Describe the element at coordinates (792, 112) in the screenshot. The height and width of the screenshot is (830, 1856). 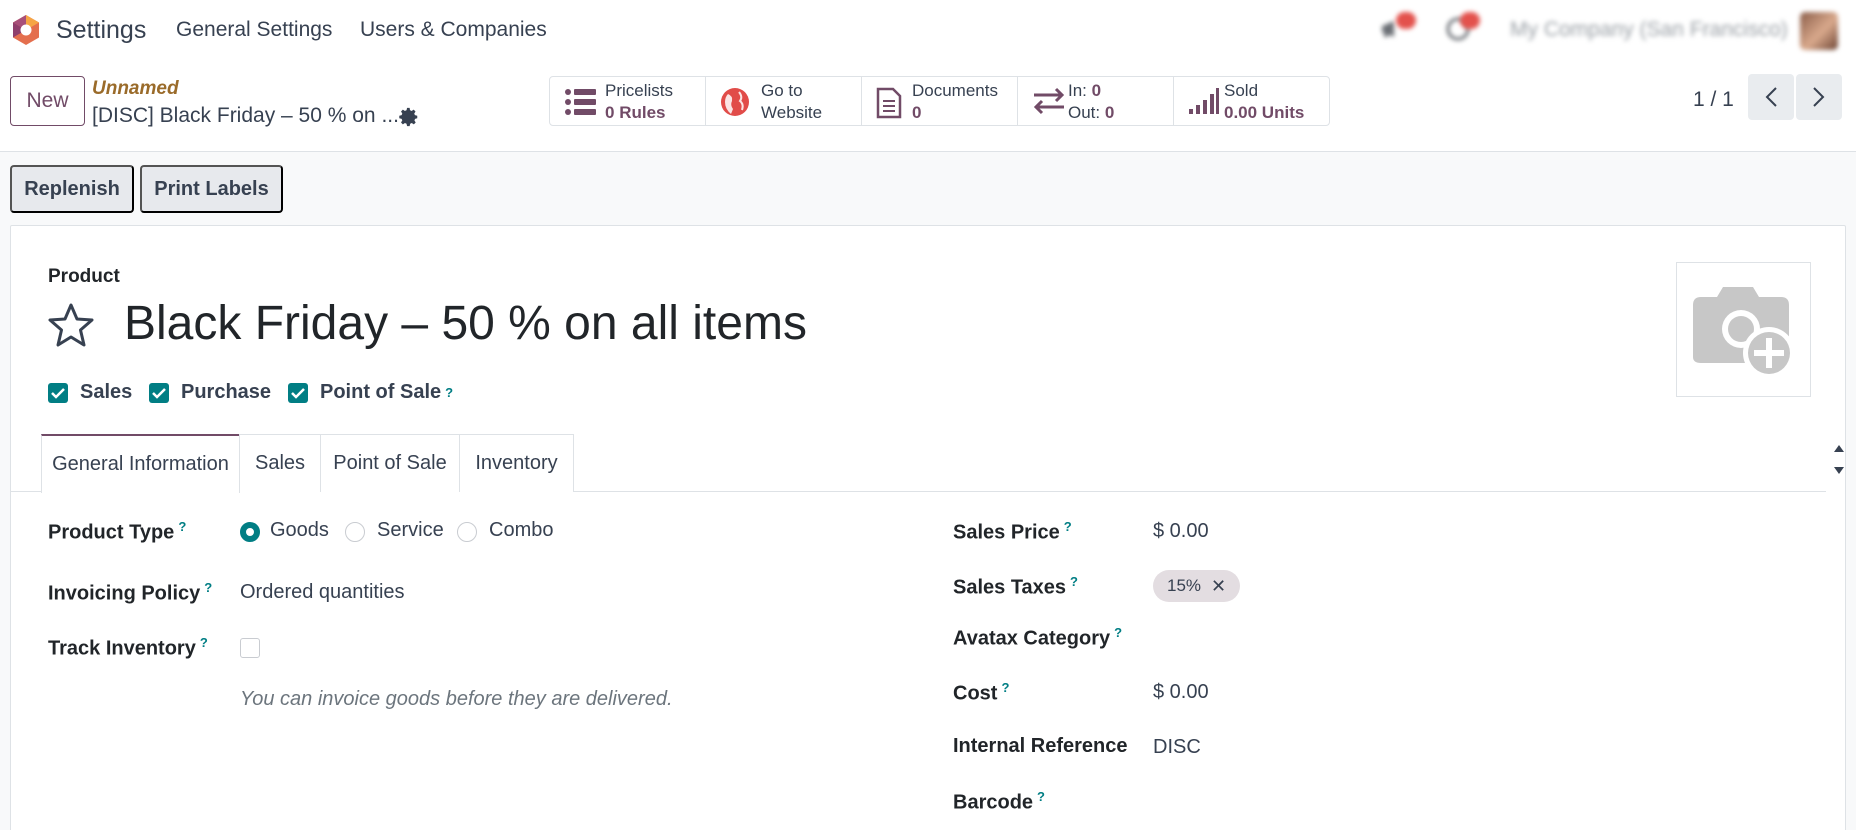
I see `website-label-2: Website` at that location.